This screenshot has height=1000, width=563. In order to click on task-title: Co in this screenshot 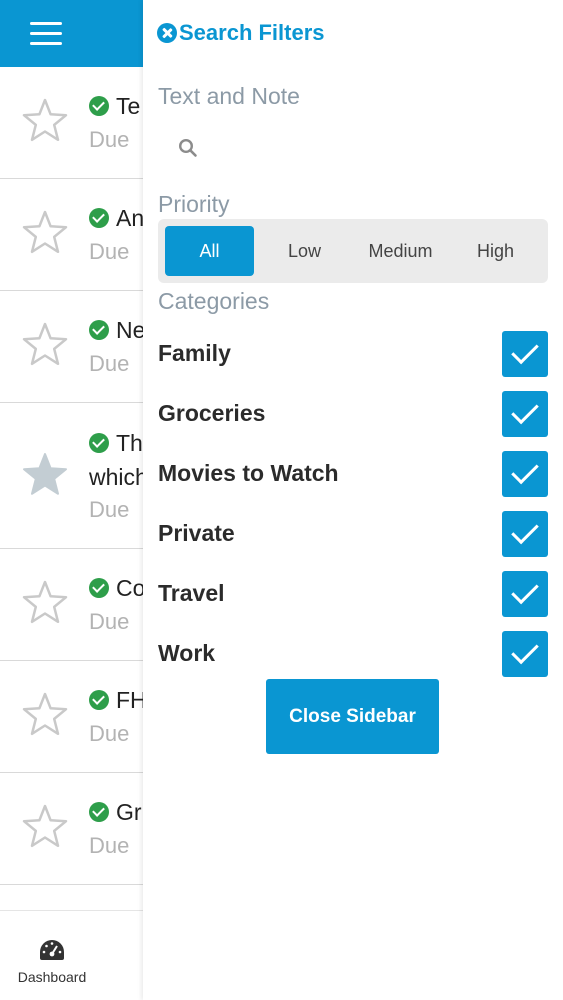, I will do `click(131, 588)`.